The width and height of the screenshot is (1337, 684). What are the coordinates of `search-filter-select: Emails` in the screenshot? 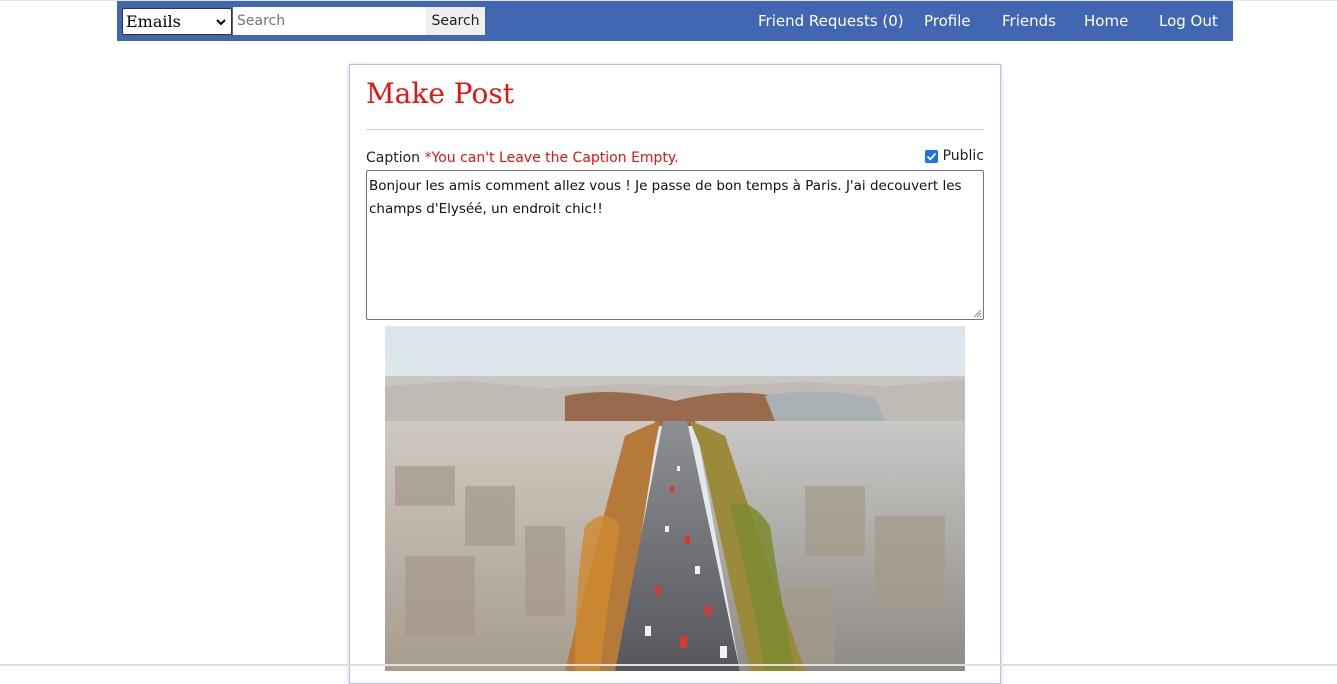 It's located at (177, 21).